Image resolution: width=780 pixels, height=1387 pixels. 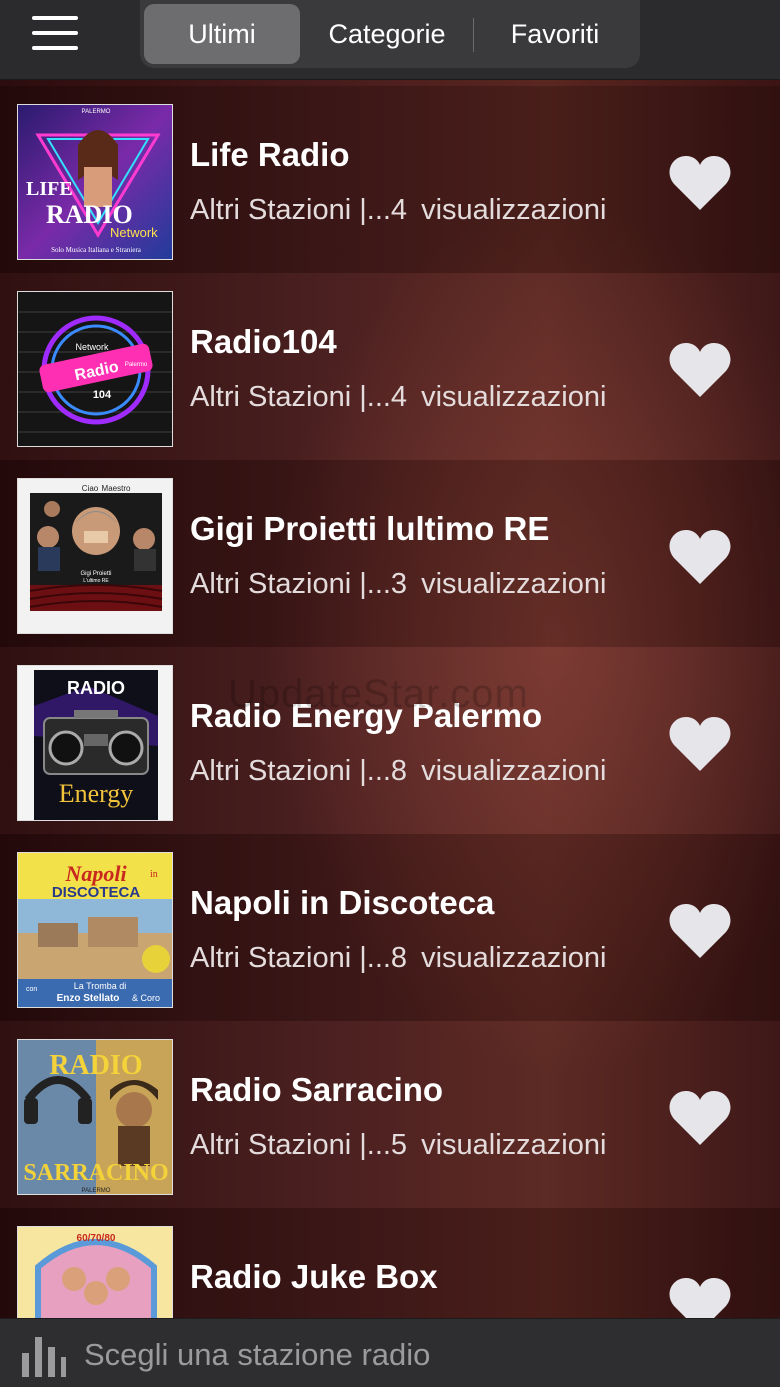 What do you see at coordinates (95, 873) in the screenshot?
I see `thumb-text: Napoli` at bounding box center [95, 873].